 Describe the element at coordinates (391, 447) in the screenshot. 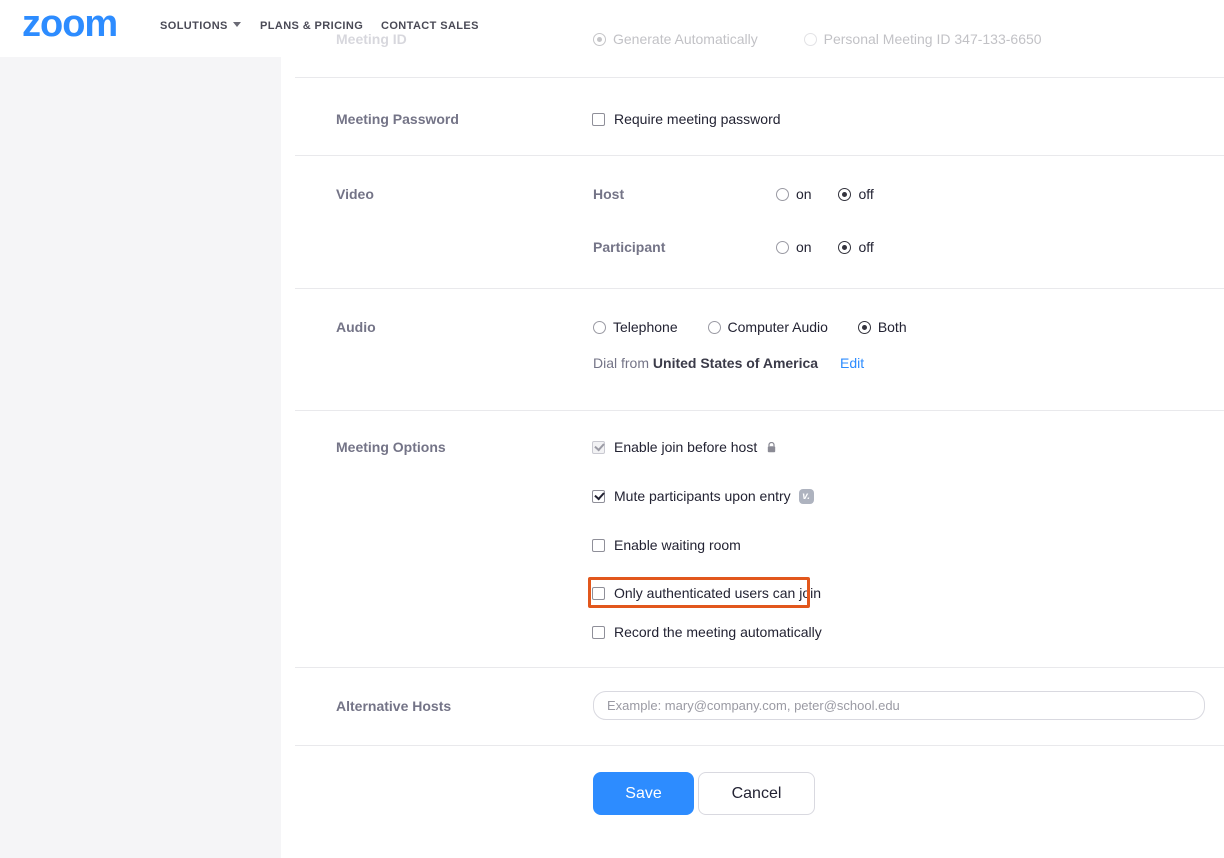

I see `meeting-options-label: Meeting Options` at that location.